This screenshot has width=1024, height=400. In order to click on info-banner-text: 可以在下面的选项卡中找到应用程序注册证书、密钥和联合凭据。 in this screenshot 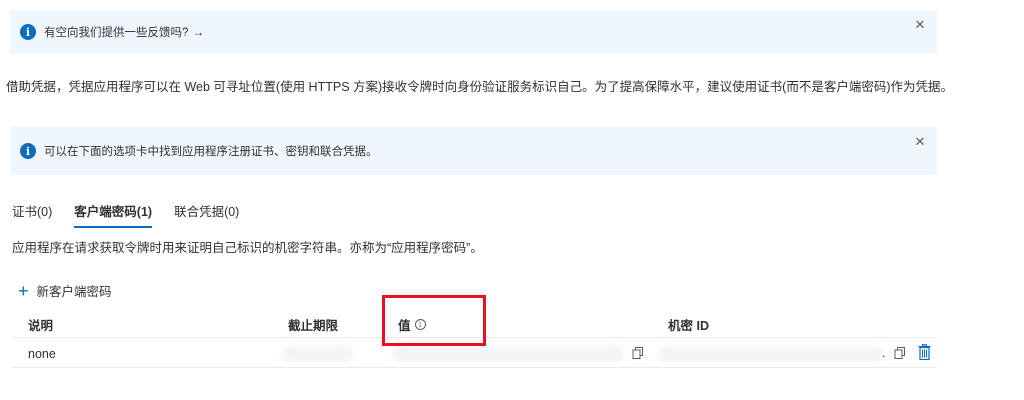, I will do `click(211, 152)`.